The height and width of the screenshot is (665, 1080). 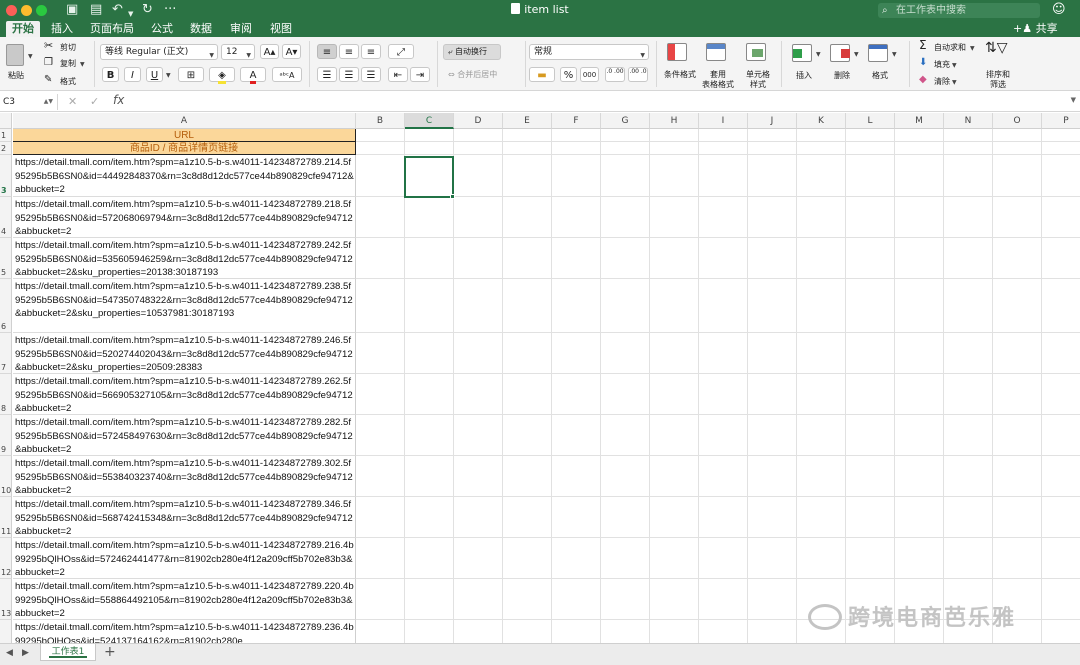 I want to click on align-bottom-icon: ≡, so click(x=371, y=51).